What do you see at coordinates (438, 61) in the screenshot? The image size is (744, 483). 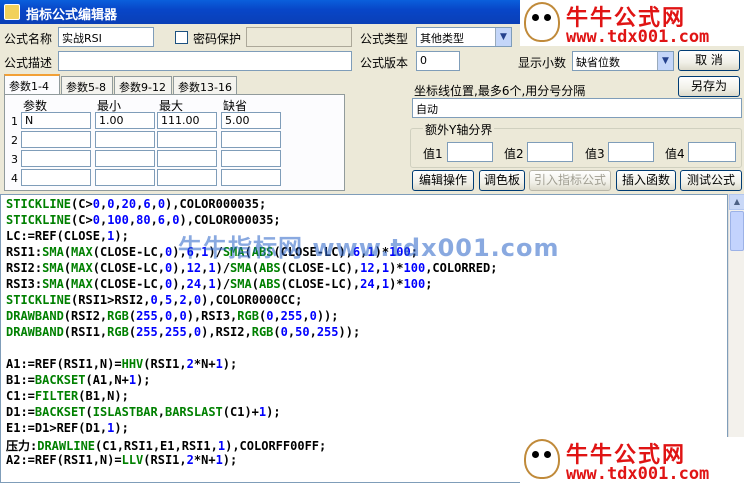 I see `formula-version-input: 0` at bounding box center [438, 61].